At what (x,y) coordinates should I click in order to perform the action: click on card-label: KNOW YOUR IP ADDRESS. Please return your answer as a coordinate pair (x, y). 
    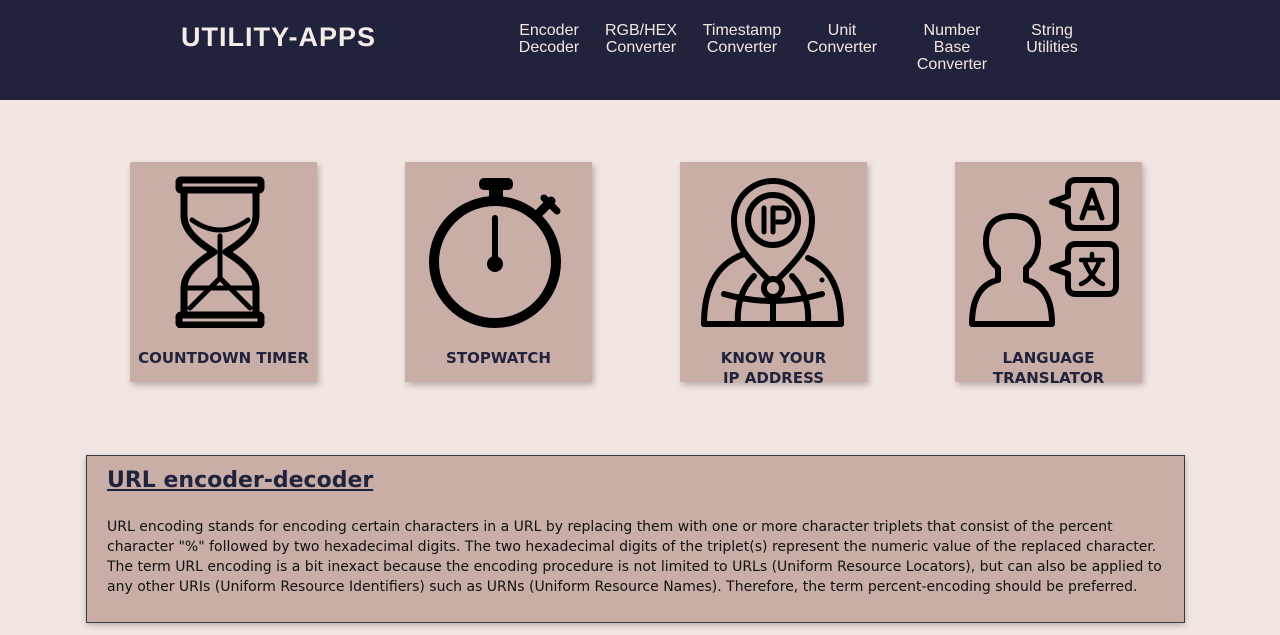
    Looking at the image, I should click on (773, 368).